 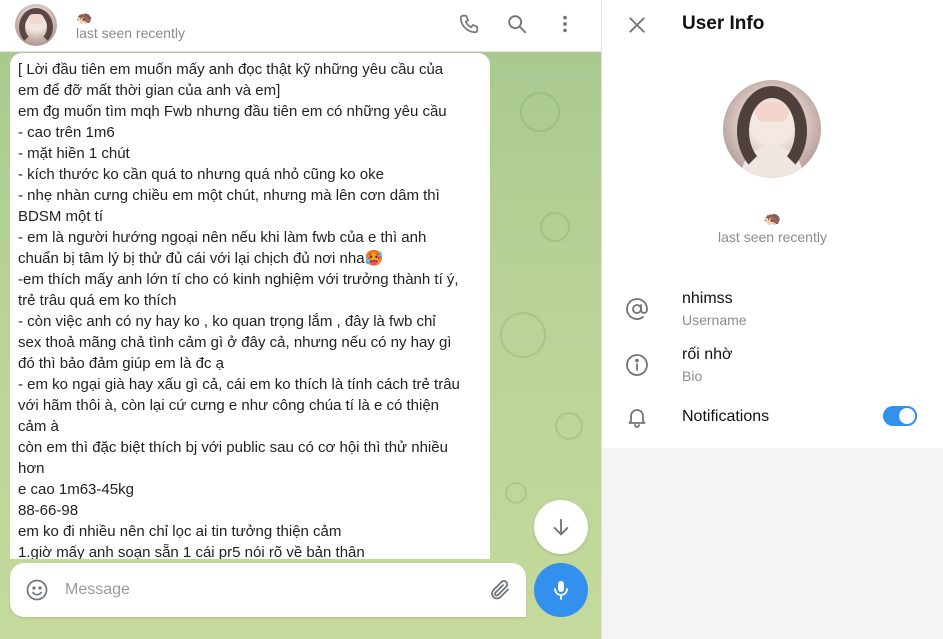 I want to click on smile-icon, so click(x=37, y=590).